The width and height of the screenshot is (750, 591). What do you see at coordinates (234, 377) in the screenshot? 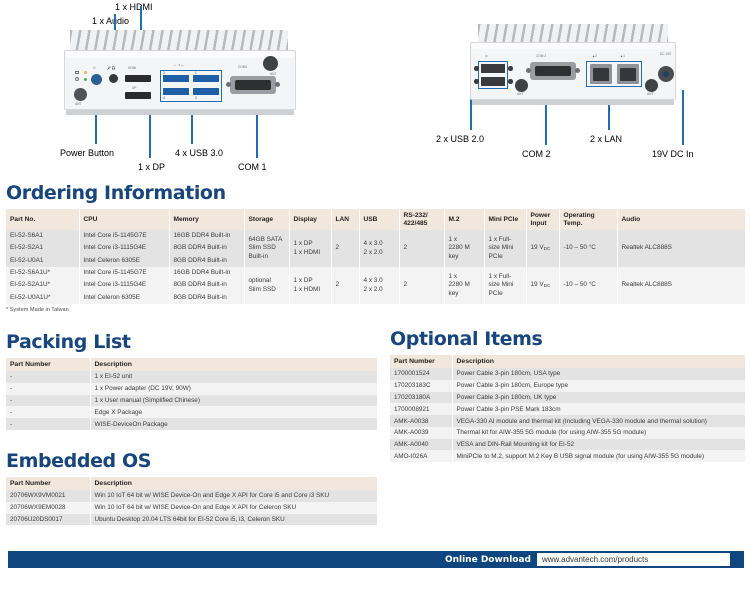
I see `cell-description: 1 x EI-52 unit` at bounding box center [234, 377].